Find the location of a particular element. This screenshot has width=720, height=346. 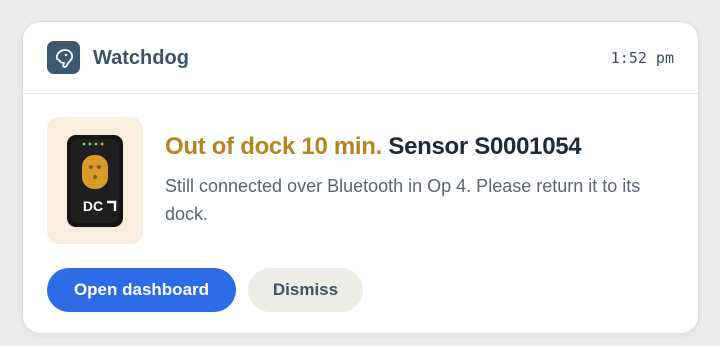

sensor-id-text: Sensor S0001054 is located at coordinates (485, 146).